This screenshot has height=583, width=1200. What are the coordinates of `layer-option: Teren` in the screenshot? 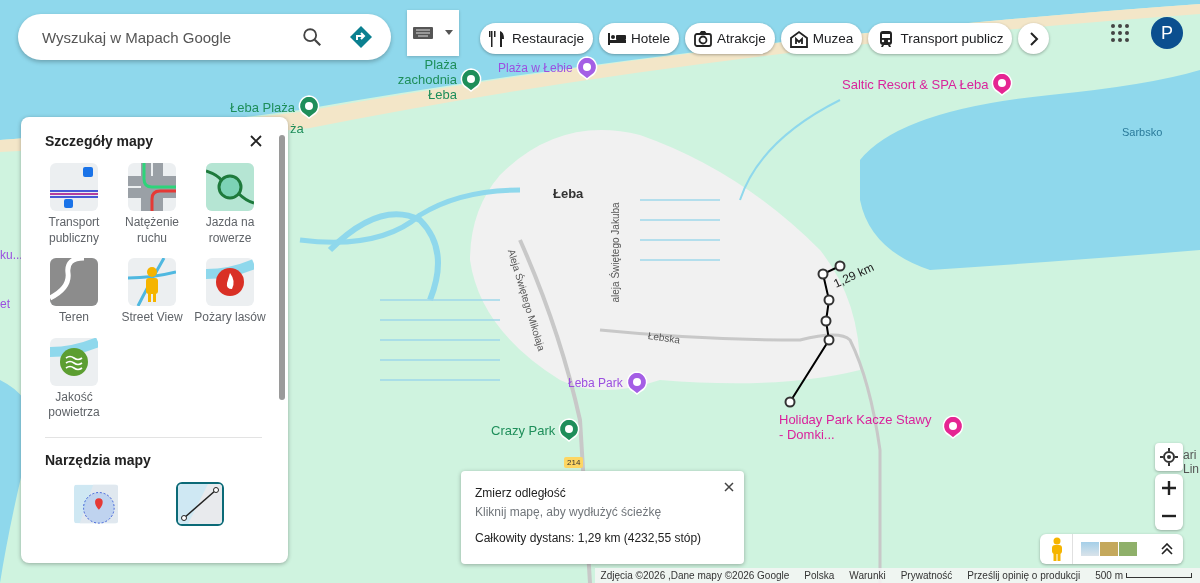 It's located at (74, 292).